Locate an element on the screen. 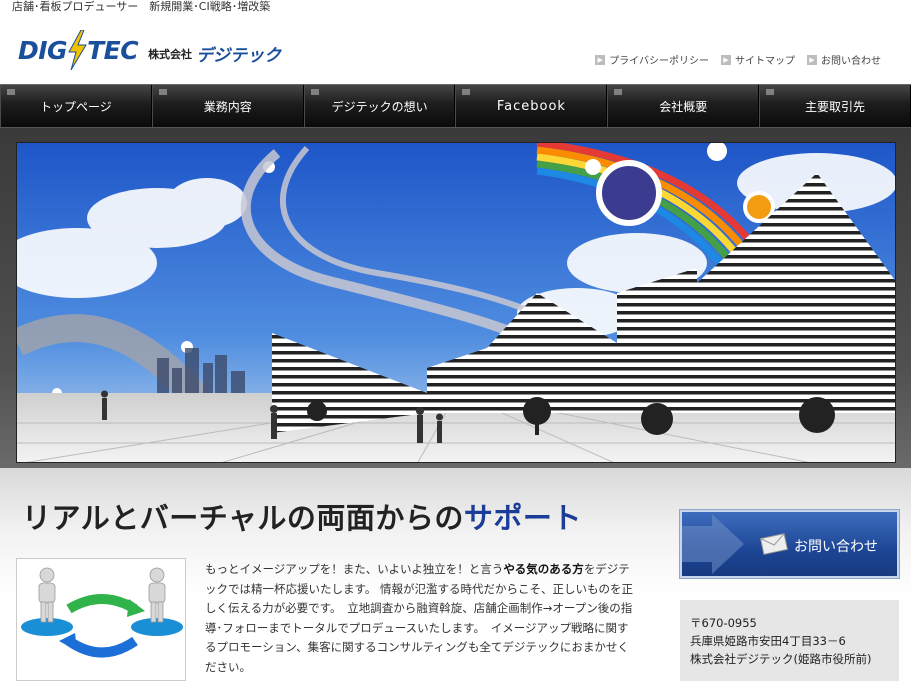  utility-links: ▶ プライバシーポリシー ▶ サイトマップ ▶ お問い合わせ is located at coordinates (738, 59).